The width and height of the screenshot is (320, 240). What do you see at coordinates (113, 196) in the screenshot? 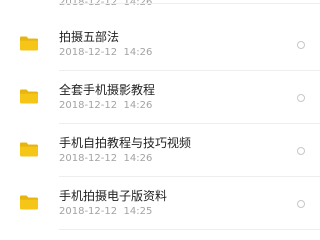
I see `item-title: 手机拍摄电子版资料` at bounding box center [113, 196].